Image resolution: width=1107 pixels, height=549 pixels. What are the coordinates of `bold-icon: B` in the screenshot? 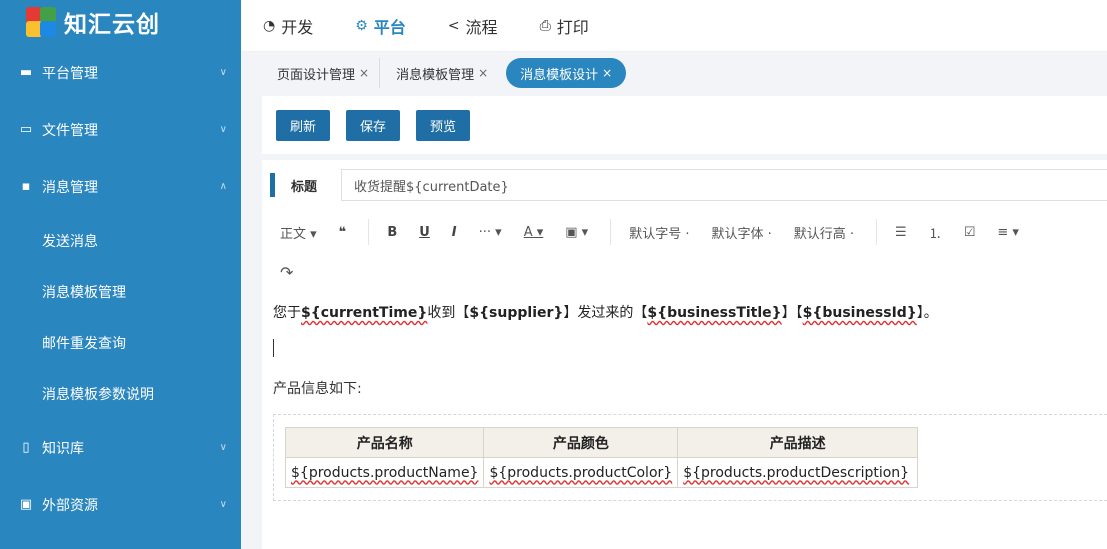 It's located at (392, 232).